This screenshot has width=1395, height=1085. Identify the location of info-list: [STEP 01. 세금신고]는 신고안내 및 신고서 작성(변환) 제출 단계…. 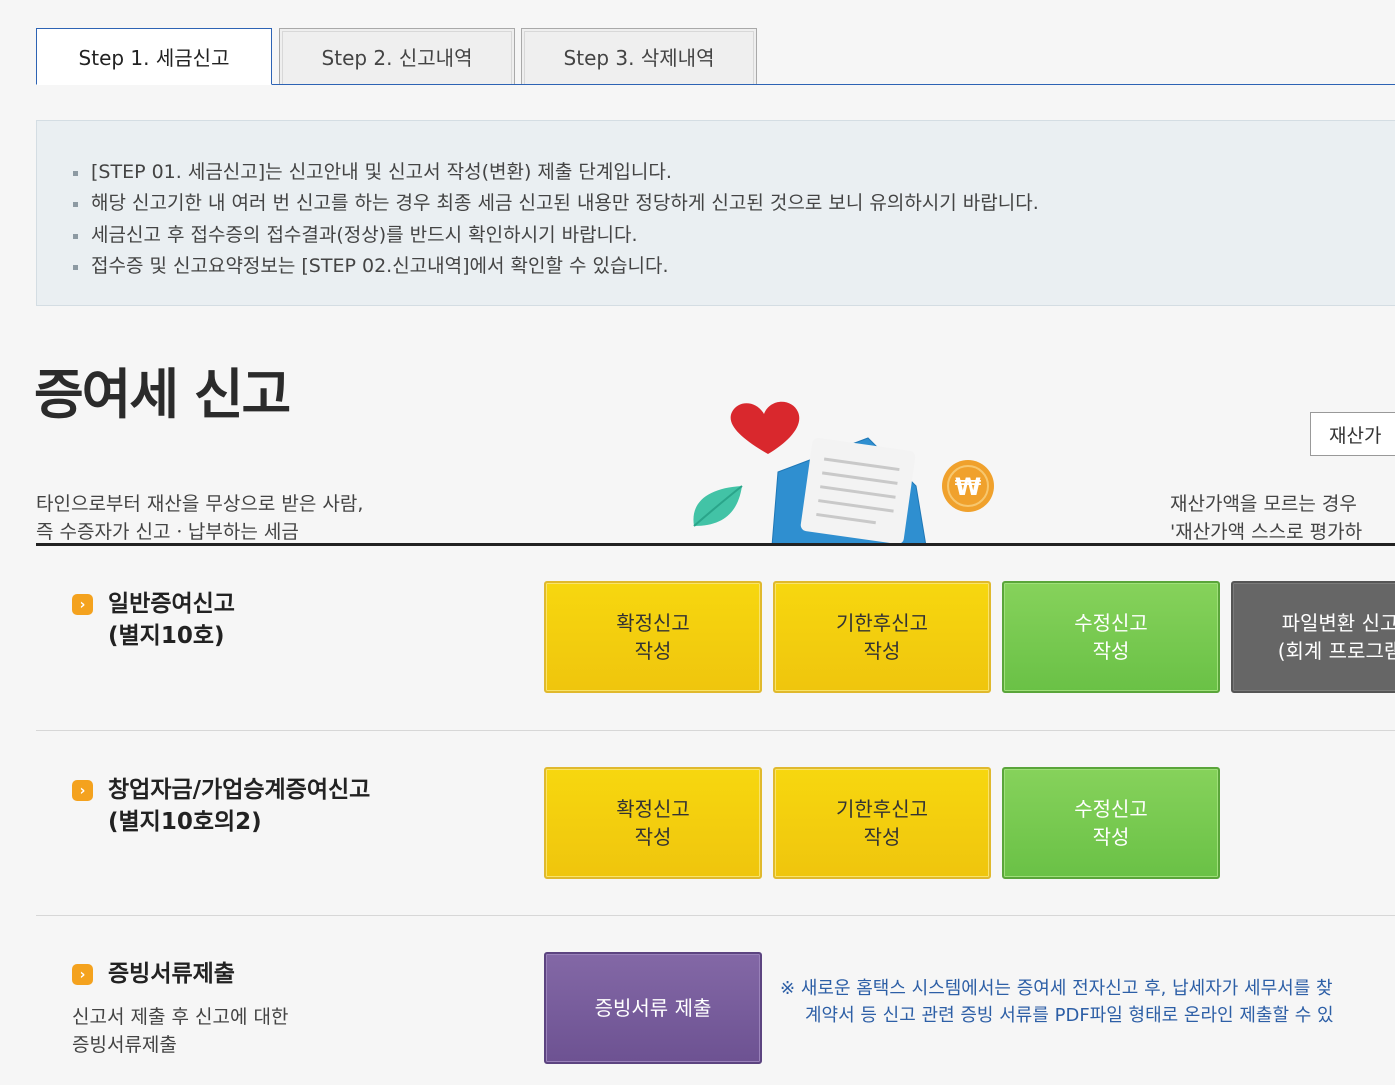
(716, 201).